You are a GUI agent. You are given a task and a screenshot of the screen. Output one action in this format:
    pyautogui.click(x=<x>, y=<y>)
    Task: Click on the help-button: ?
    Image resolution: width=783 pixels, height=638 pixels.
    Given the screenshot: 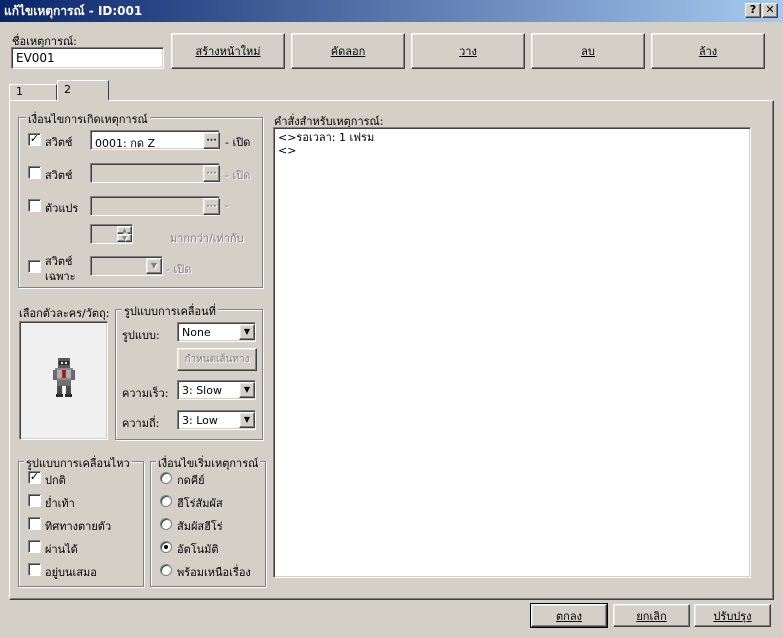 What is the action you would take?
    pyautogui.click(x=753, y=10)
    